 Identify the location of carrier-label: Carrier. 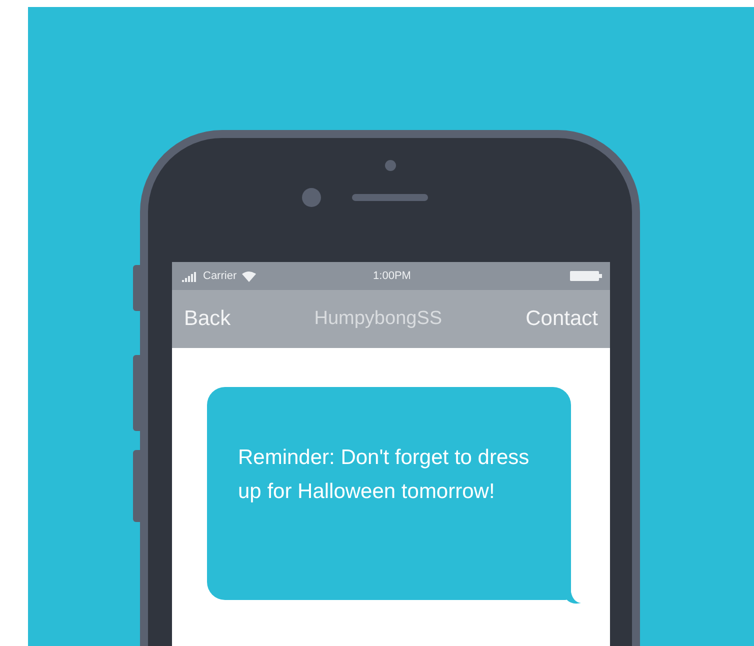
(220, 276).